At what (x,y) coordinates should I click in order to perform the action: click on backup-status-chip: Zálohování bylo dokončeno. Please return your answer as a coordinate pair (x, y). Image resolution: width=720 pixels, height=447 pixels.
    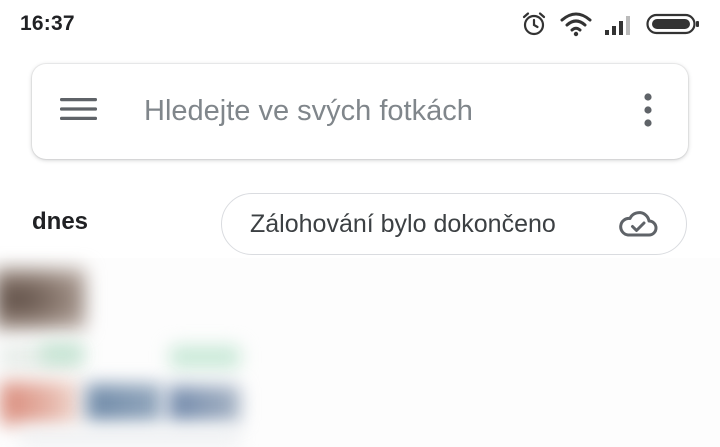
    Looking at the image, I should click on (454, 224).